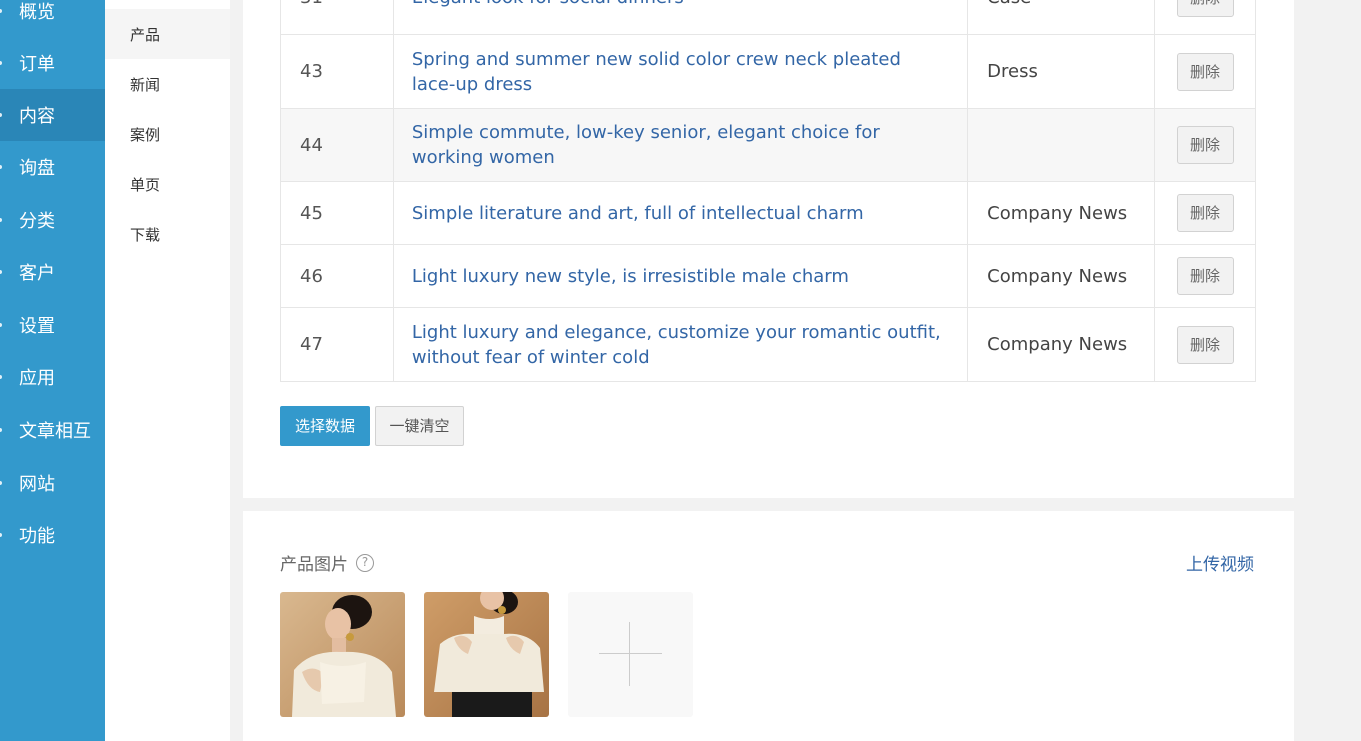 The width and height of the screenshot is (1361, 741). What do you see at coordinates (37, 168) in the screenshot?
I see `nav-item-label: 询盘` at bounding box center [37, 168].